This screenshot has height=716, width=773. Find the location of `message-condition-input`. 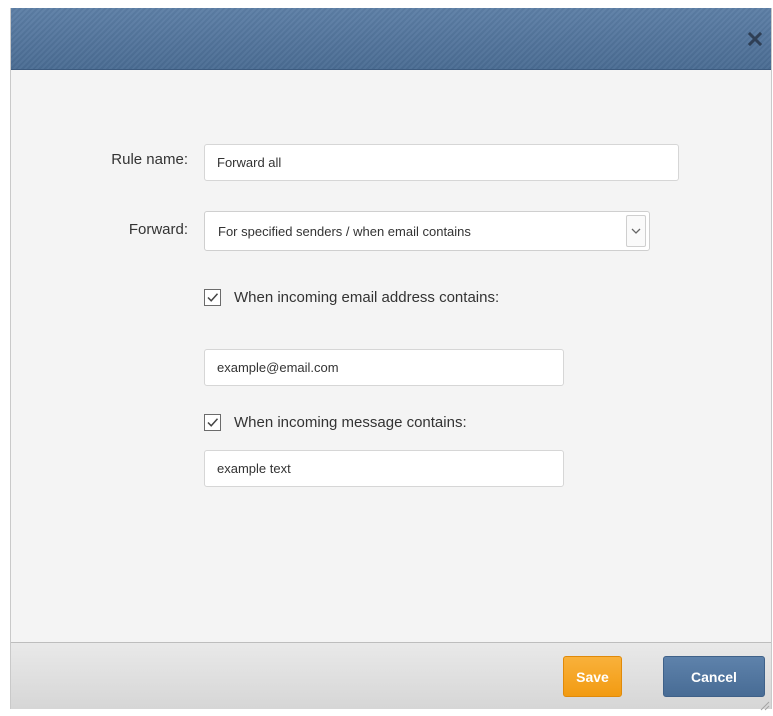

message-condition-input is located at coordinates (384, 468).